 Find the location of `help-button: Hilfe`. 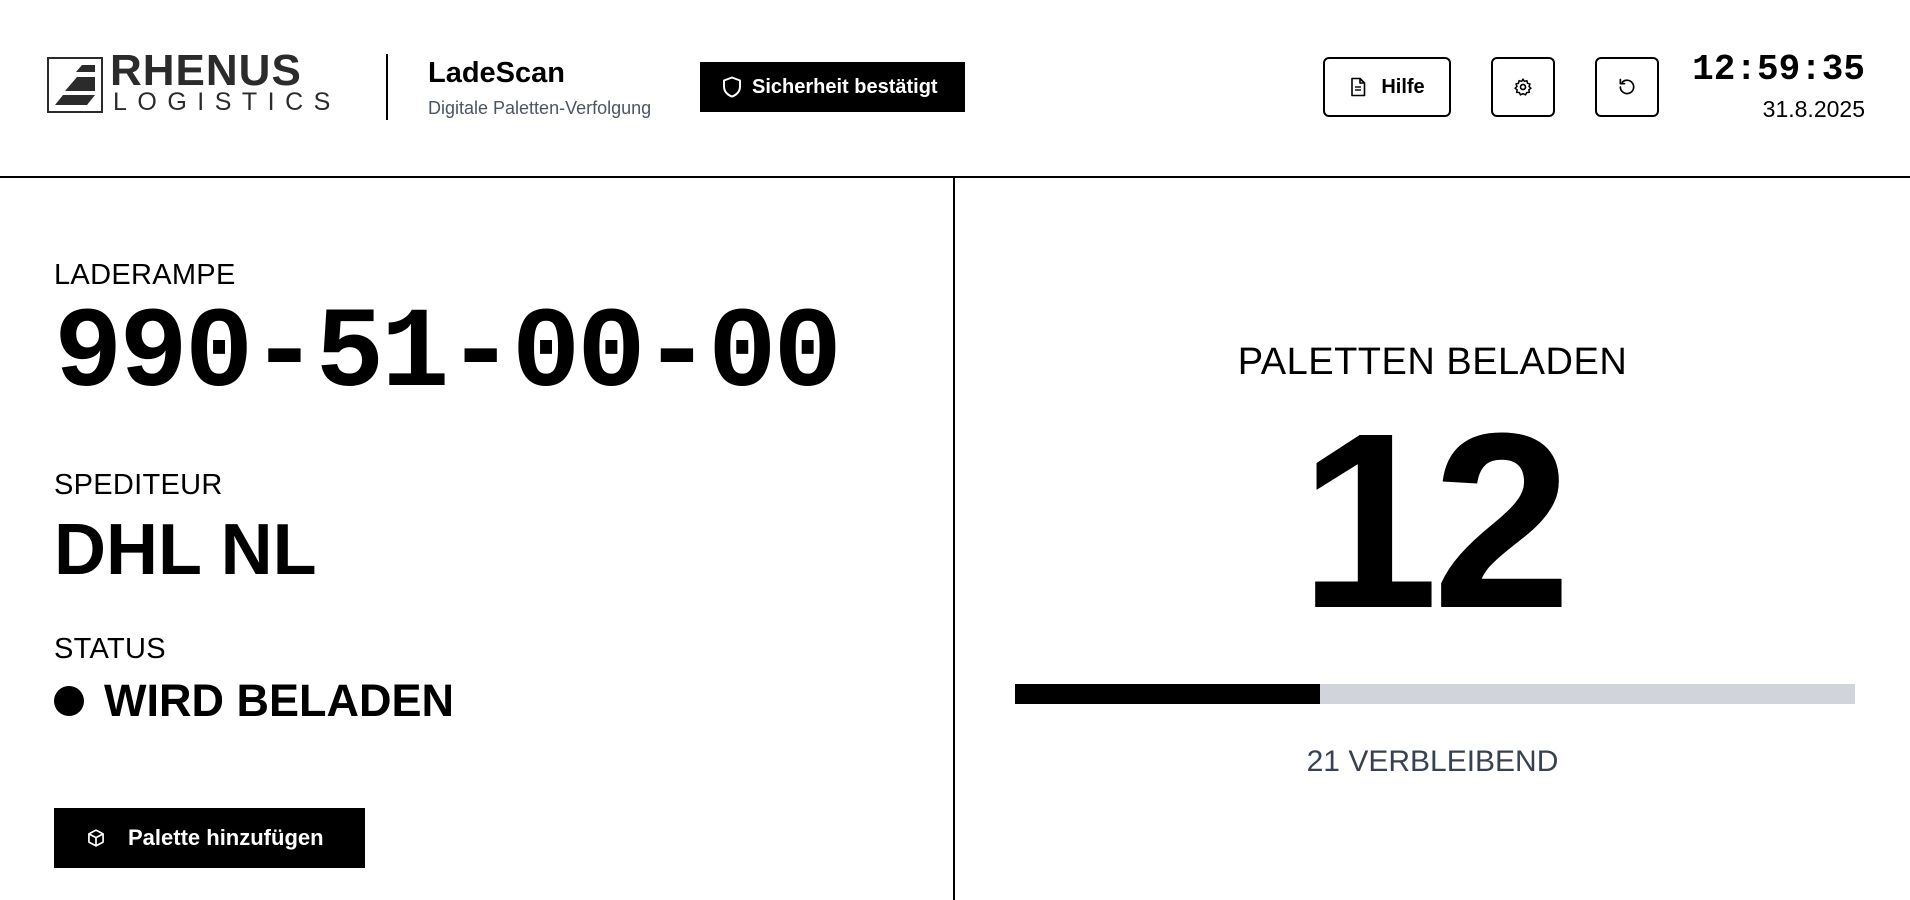

help-button: Hilfe is located at coordinates (1387, 87).